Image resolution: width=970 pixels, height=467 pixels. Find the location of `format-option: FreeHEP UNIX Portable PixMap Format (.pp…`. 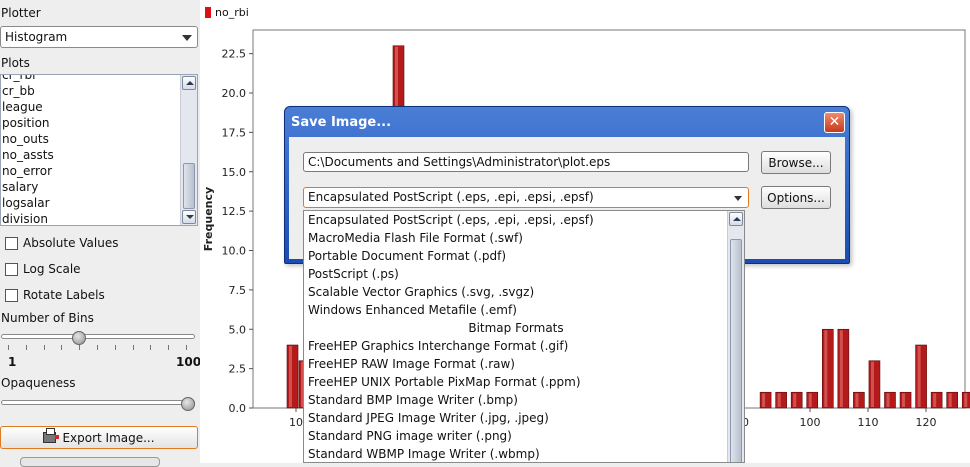

format-option: FreeHEP UNIX Portable PixMap Format (.pp… is located at coordinates (444, 382).